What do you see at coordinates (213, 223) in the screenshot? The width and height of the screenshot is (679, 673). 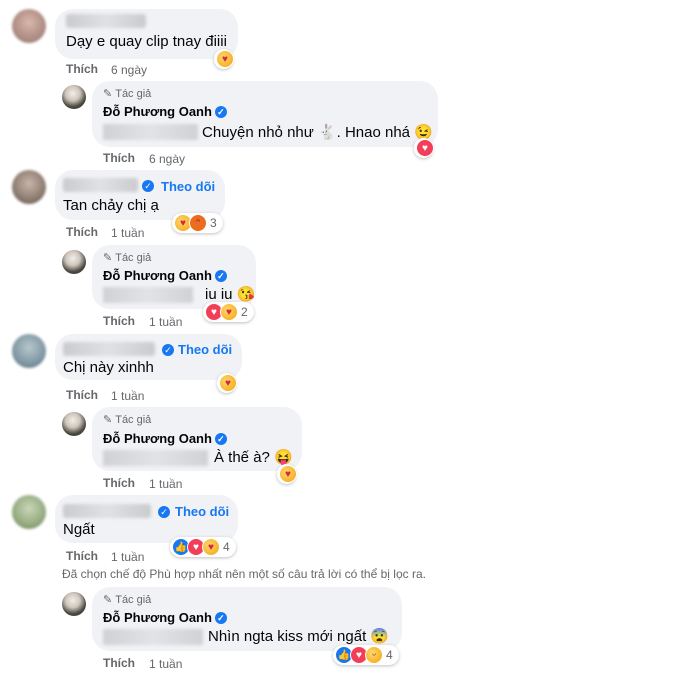 I see `reaction-count: 3` at bounding box center [213, 223].